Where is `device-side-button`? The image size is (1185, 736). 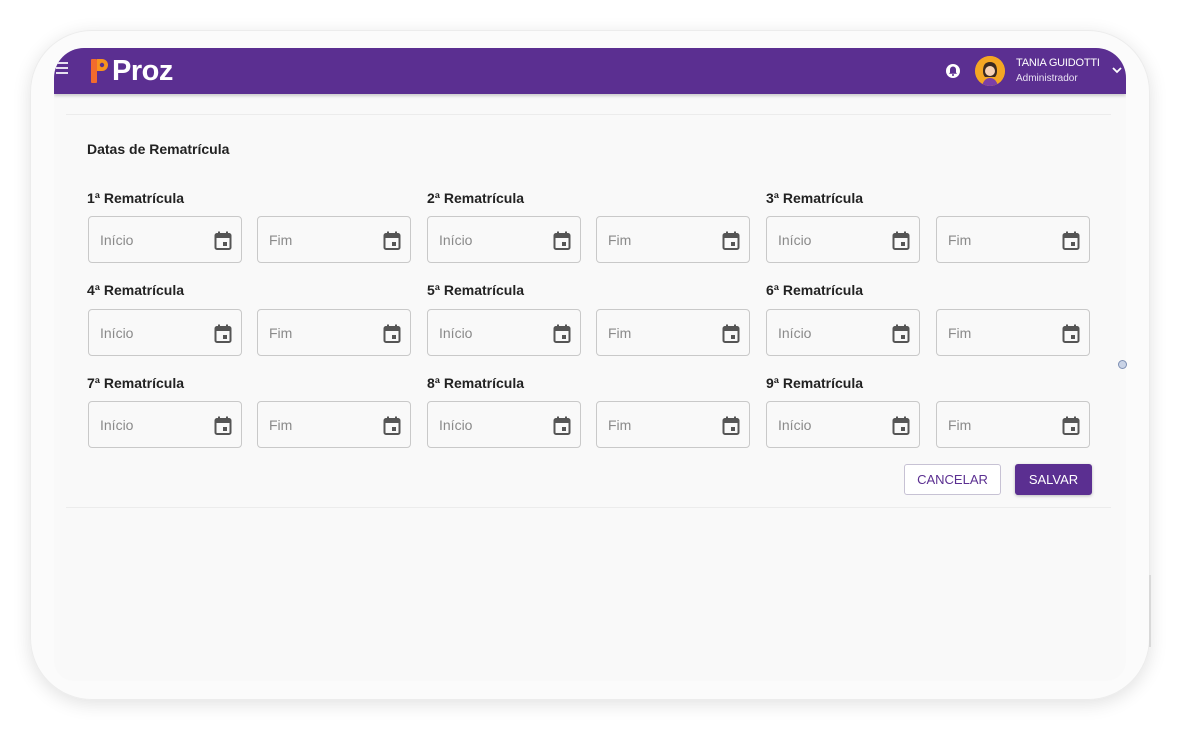 device-side-button is located at coordinates (1150, 611).